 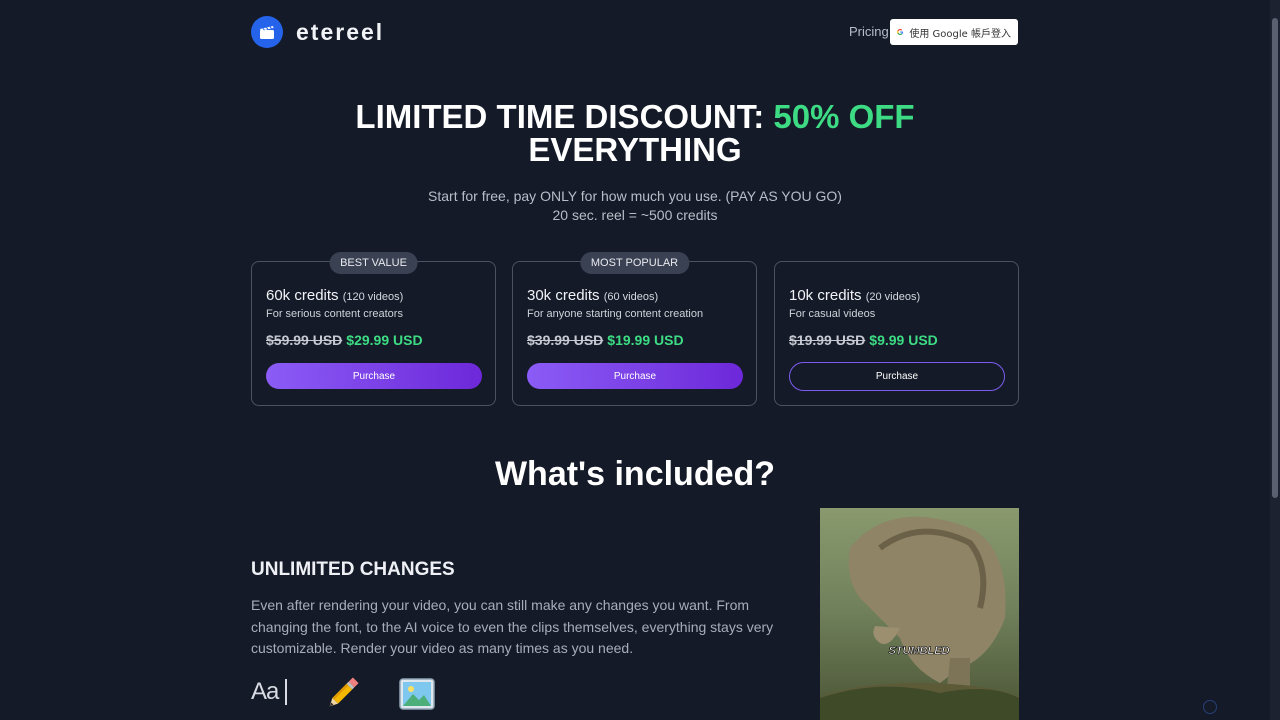 What do you see at coordinates (302, 295) in the screenshot?
I see `plan-credits-amount: 60k credits` at bounding box center [302, 295].